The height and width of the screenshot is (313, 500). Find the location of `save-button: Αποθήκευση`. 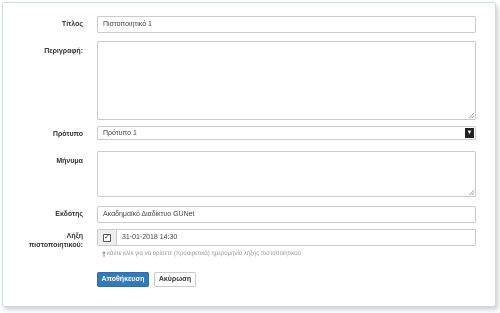

save-button: Αποθήκευση is located at coordinates (123, 279).